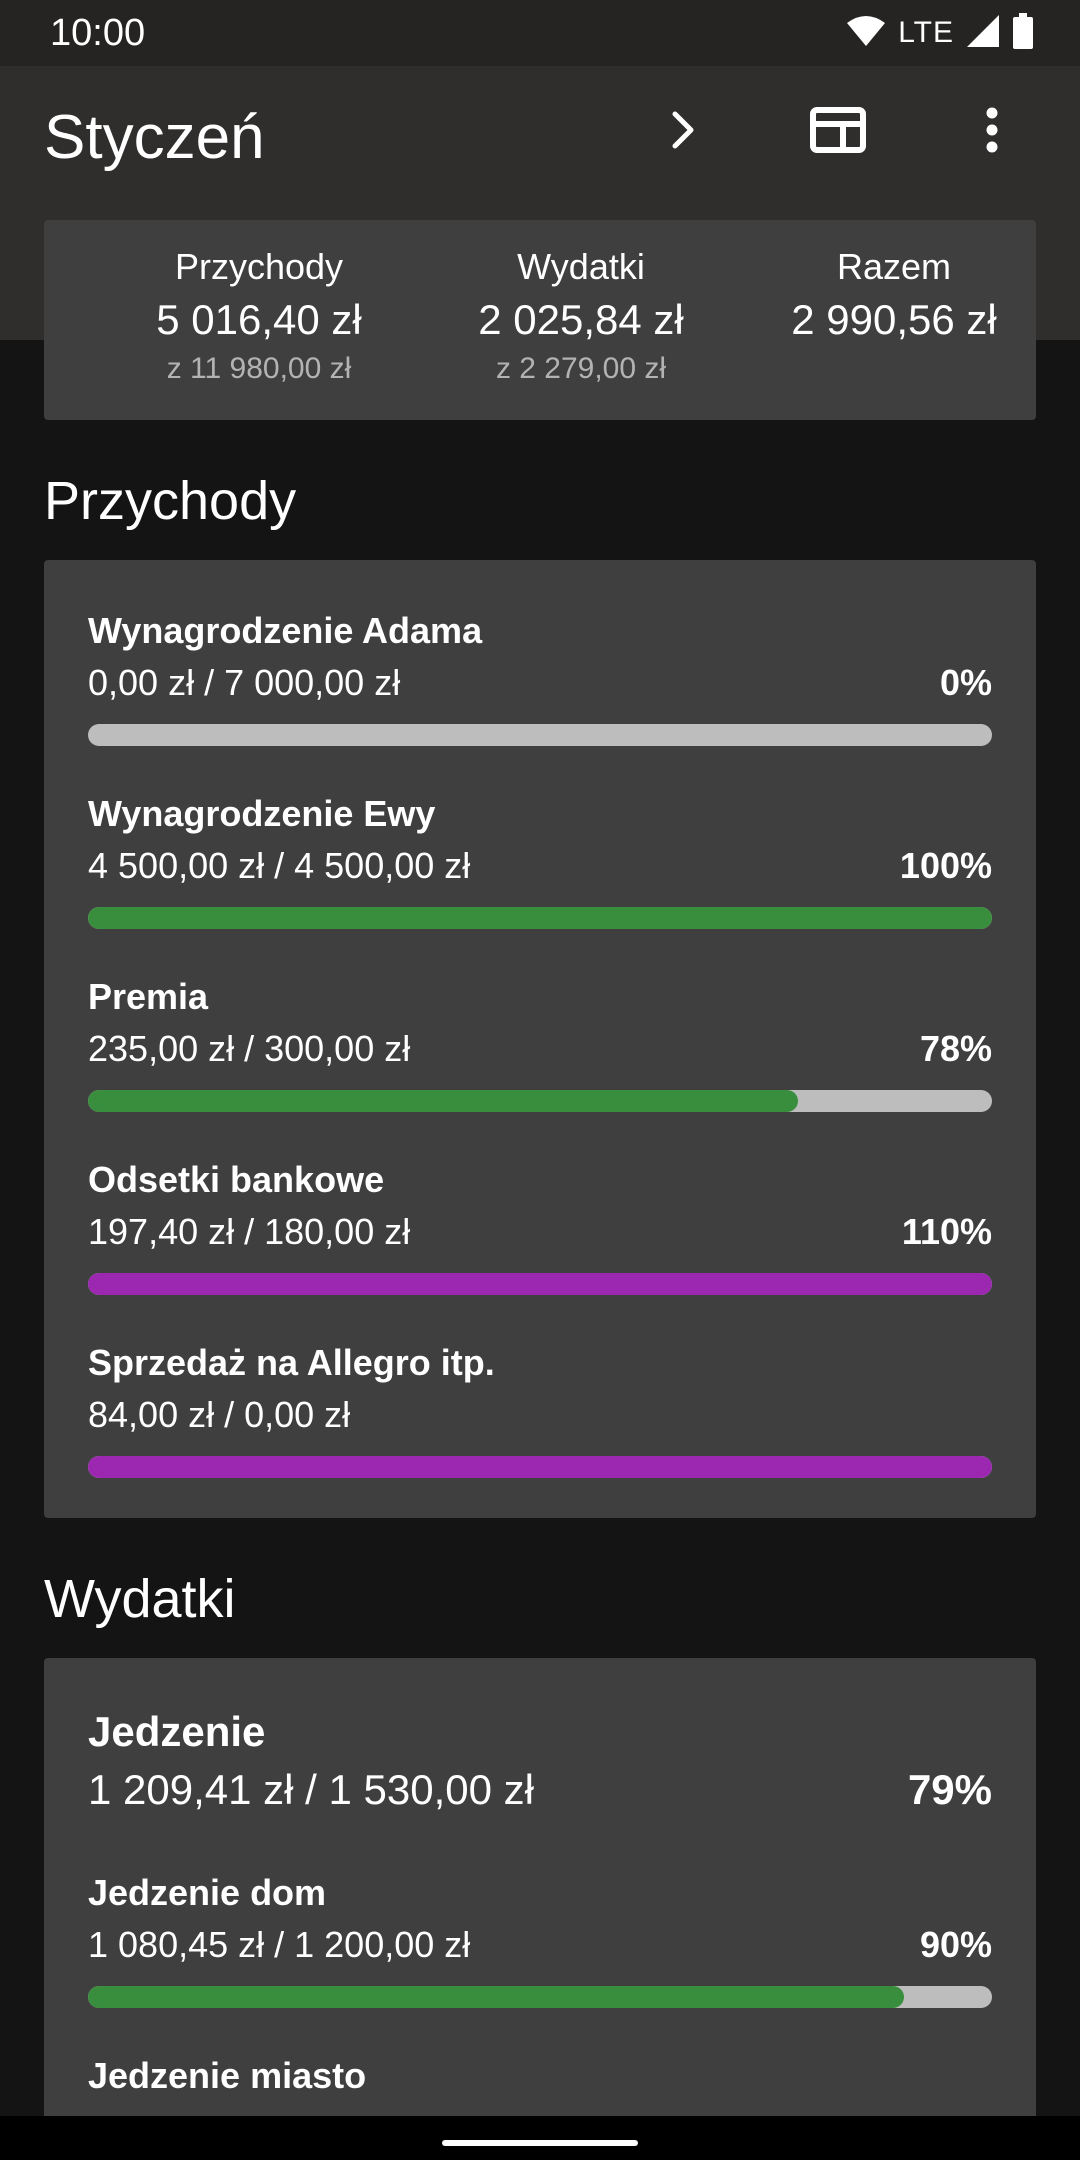 The image size is (1080, 2160). I want to click on income-item-percent: 0%, so click(965, 682).